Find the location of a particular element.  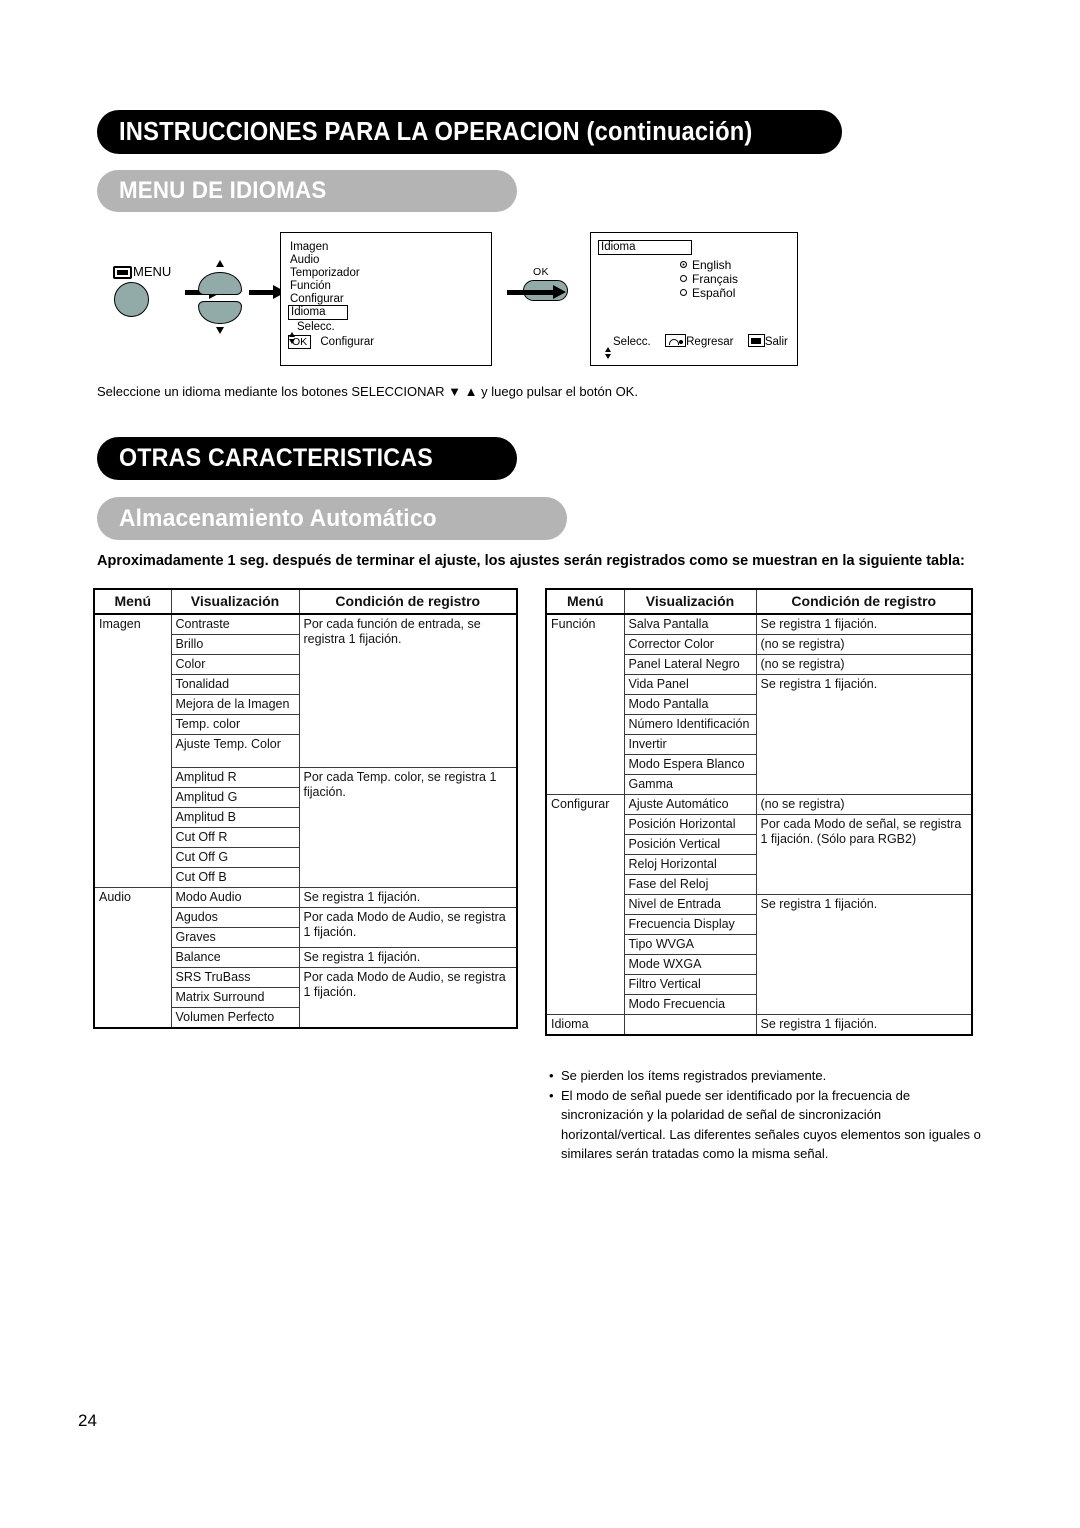

header-display: Visualización is located at coordinates (690, 601).